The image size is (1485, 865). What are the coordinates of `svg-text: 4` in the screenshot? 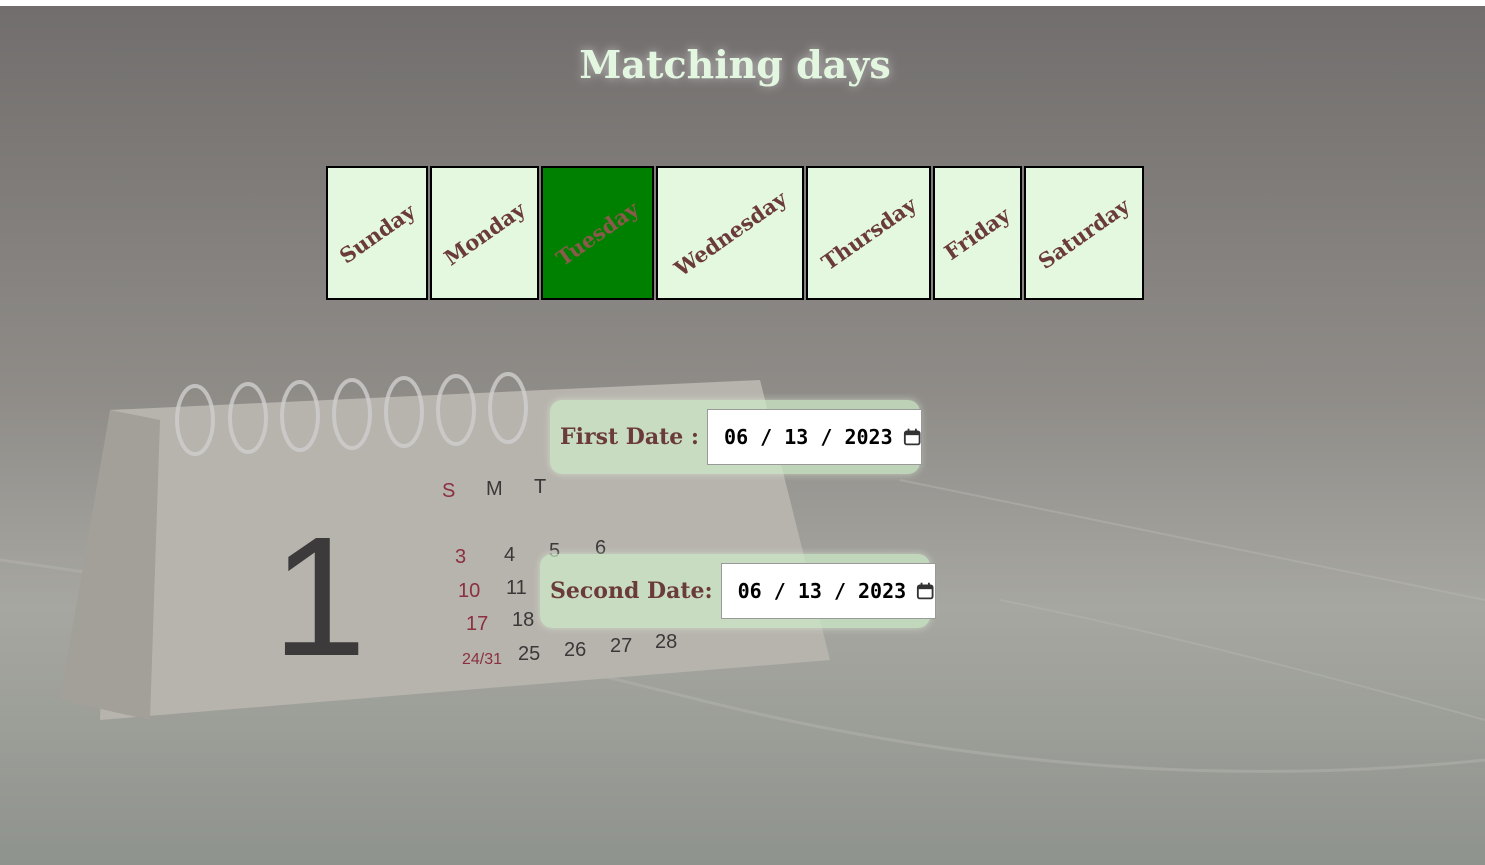 It's located at (509, 555).